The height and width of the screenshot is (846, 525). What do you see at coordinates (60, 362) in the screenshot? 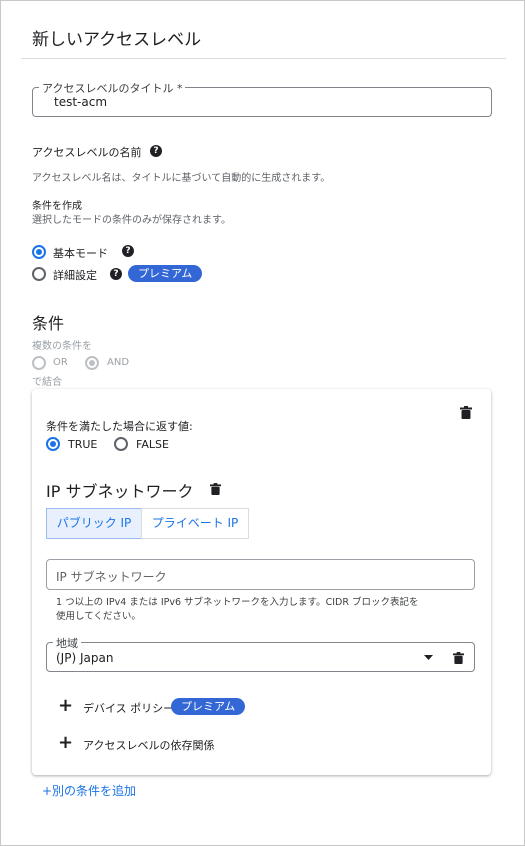
I see `or-label: OR` at bounding box center [60, 362].